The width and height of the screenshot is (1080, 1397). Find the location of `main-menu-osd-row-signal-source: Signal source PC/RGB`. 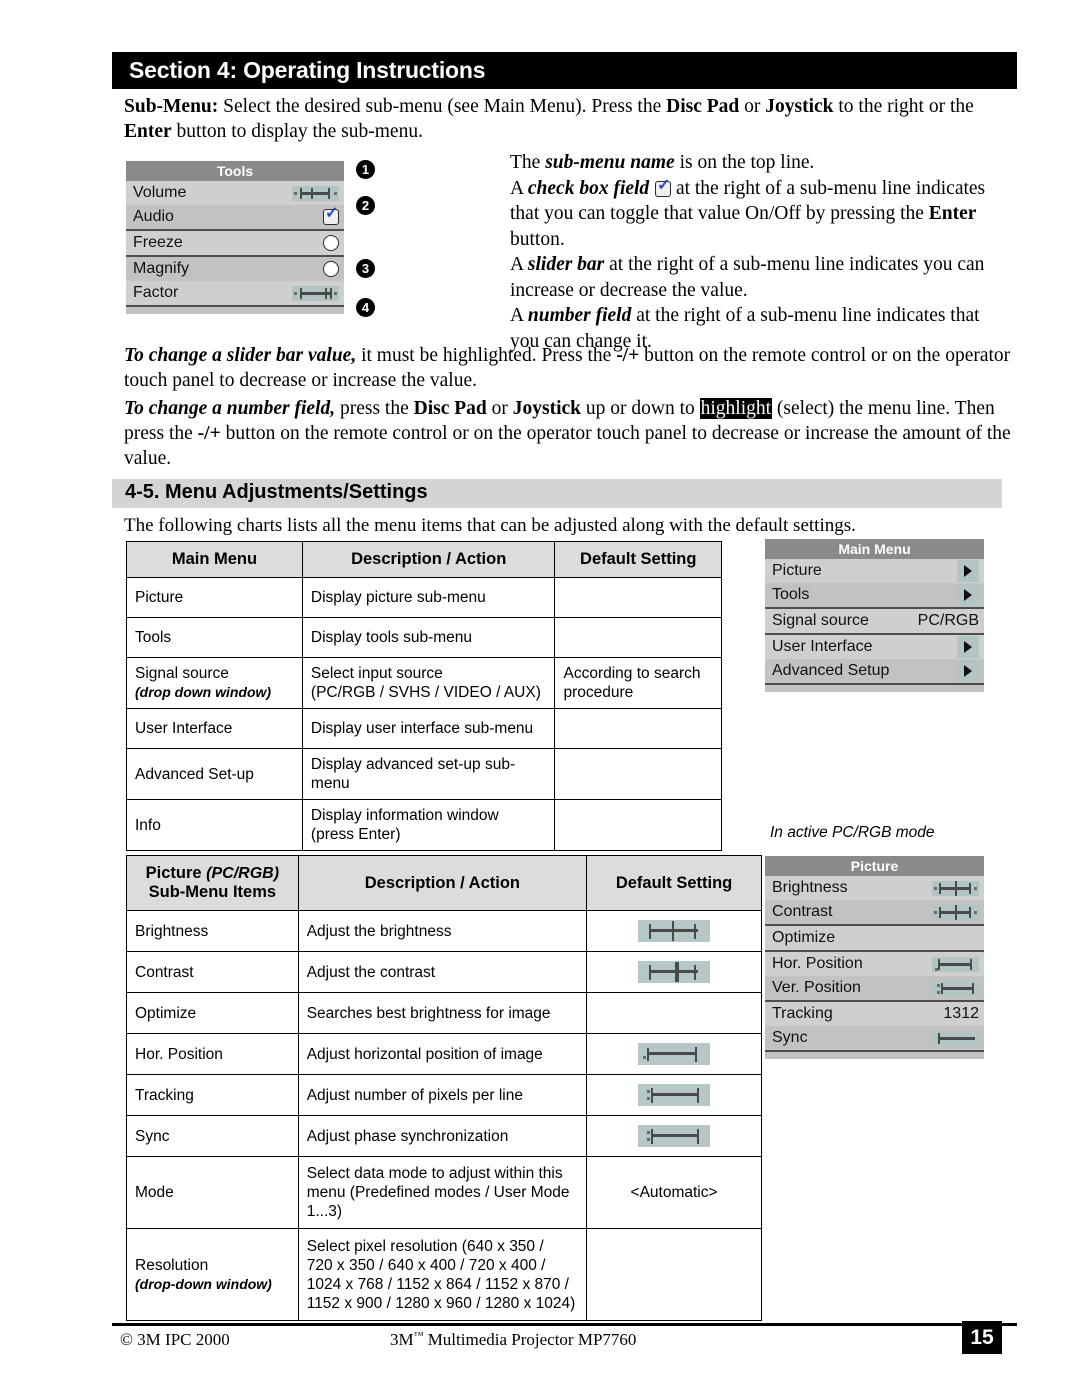

main-menu-osd-row-signal-source: Signal source PC/RGB is located at coordinates (874, 621).